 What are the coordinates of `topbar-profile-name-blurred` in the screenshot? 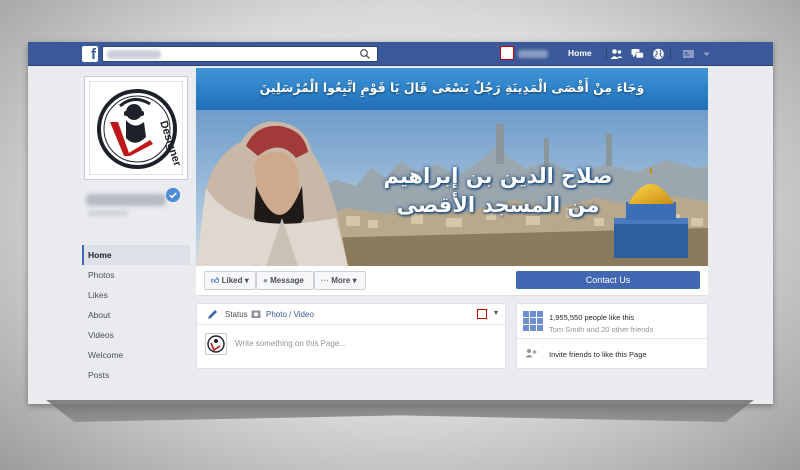 It's located at (533, 54).